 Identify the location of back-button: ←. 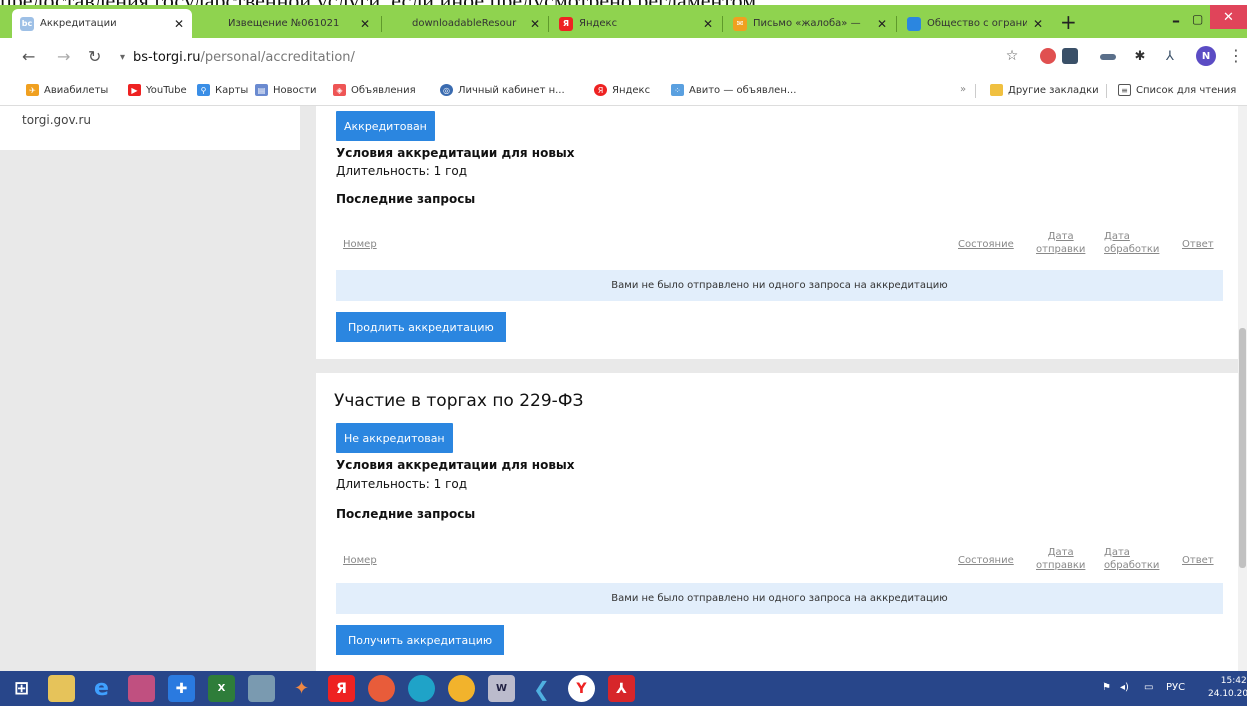
(28, 56).